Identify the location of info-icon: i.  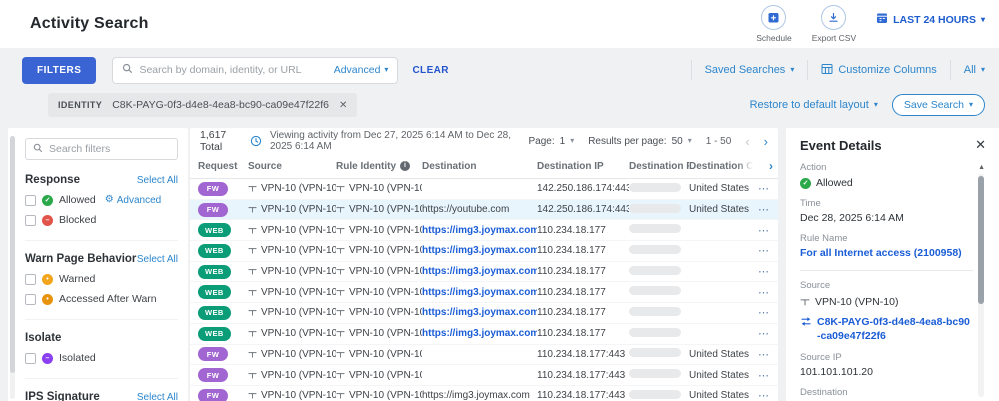
(405, 166).